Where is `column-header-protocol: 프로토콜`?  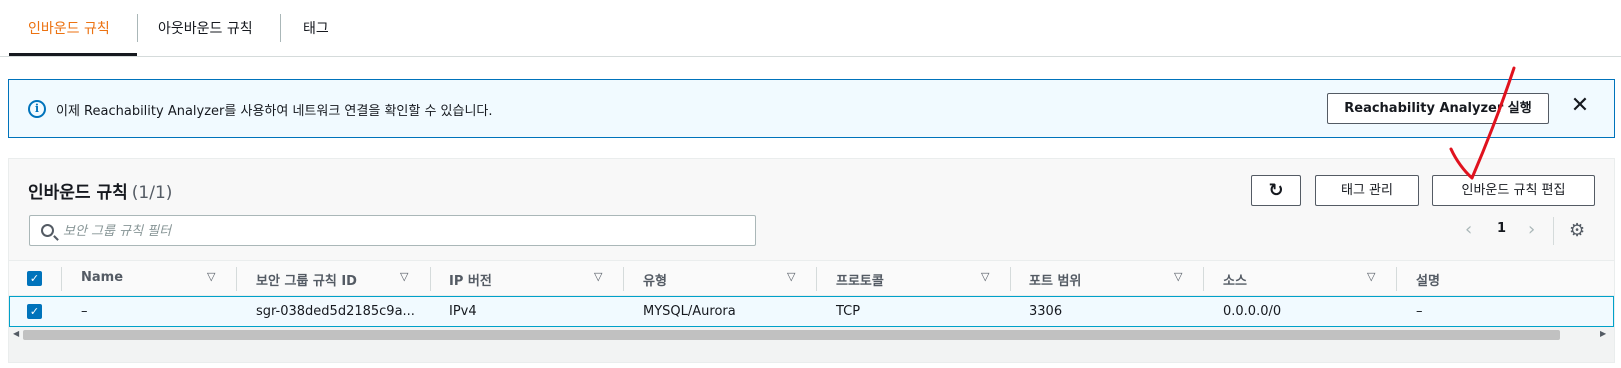 column-header-protocol: 프로토콜 is located at coordinates (860, 279).